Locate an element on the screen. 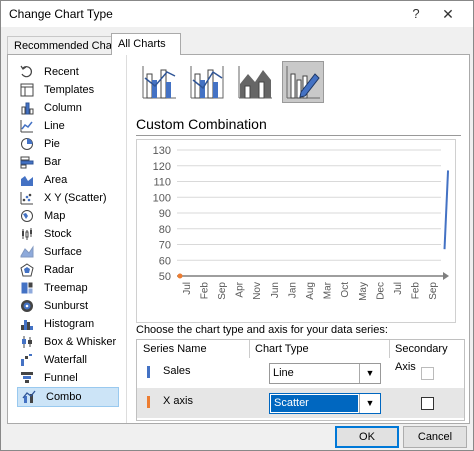 The height and width of the screenshot is (451, 474). y-tick-label: 100 is located at coordinates (162, 198).